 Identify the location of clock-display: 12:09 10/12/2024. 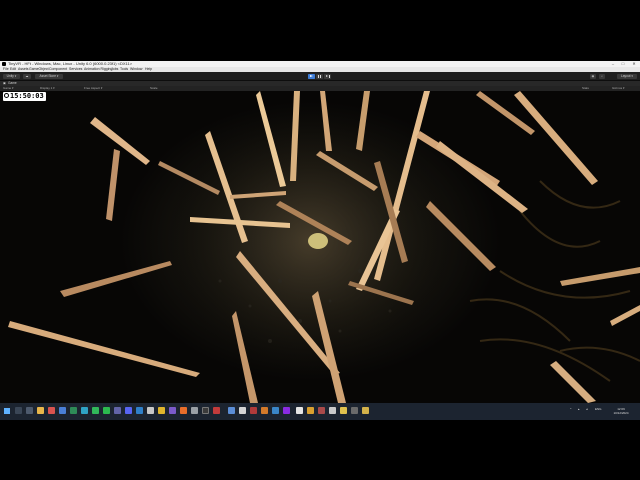
(621, 411).